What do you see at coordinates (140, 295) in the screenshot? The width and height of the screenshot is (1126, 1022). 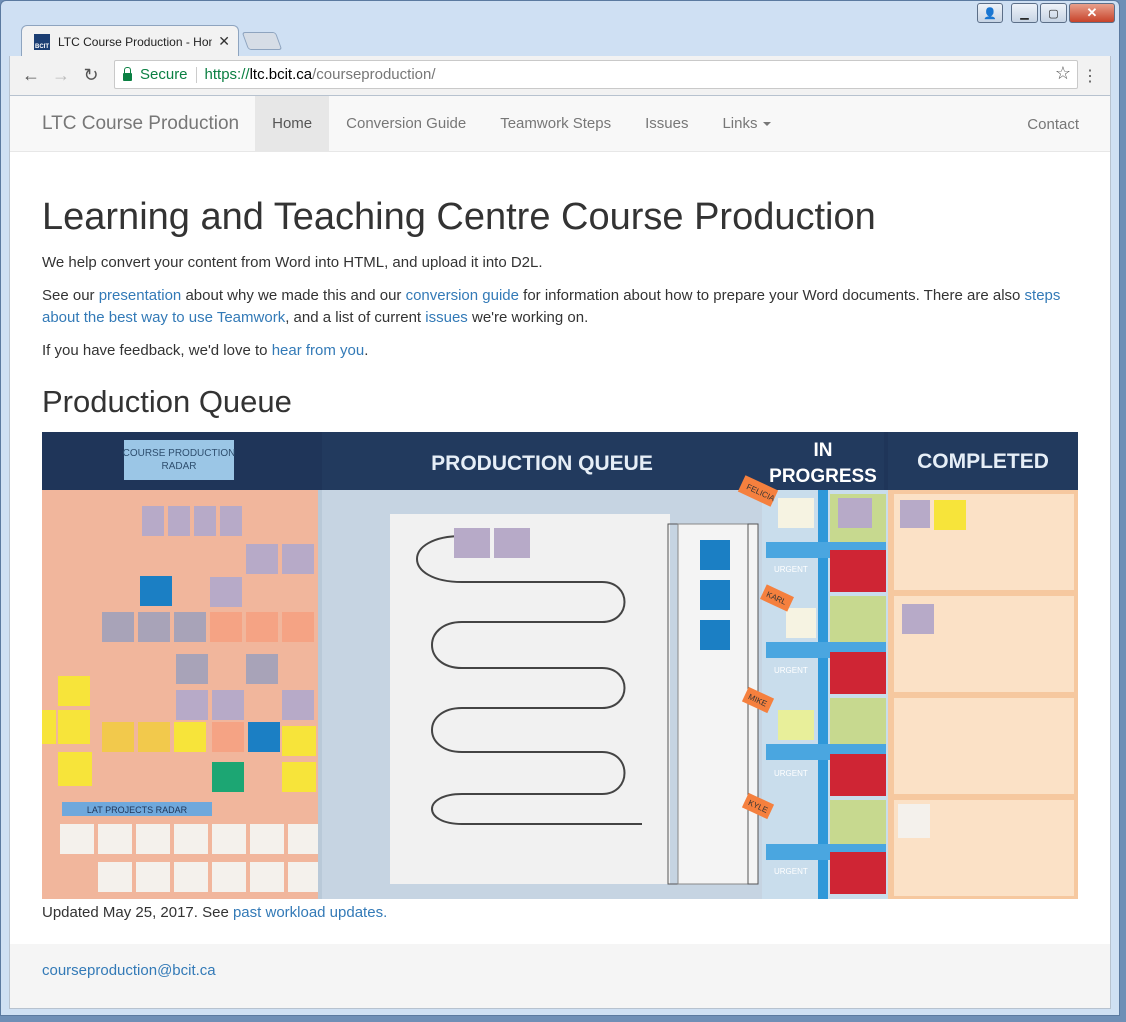 I see `presentation-link: presentation` at bounding box center [140, 295].